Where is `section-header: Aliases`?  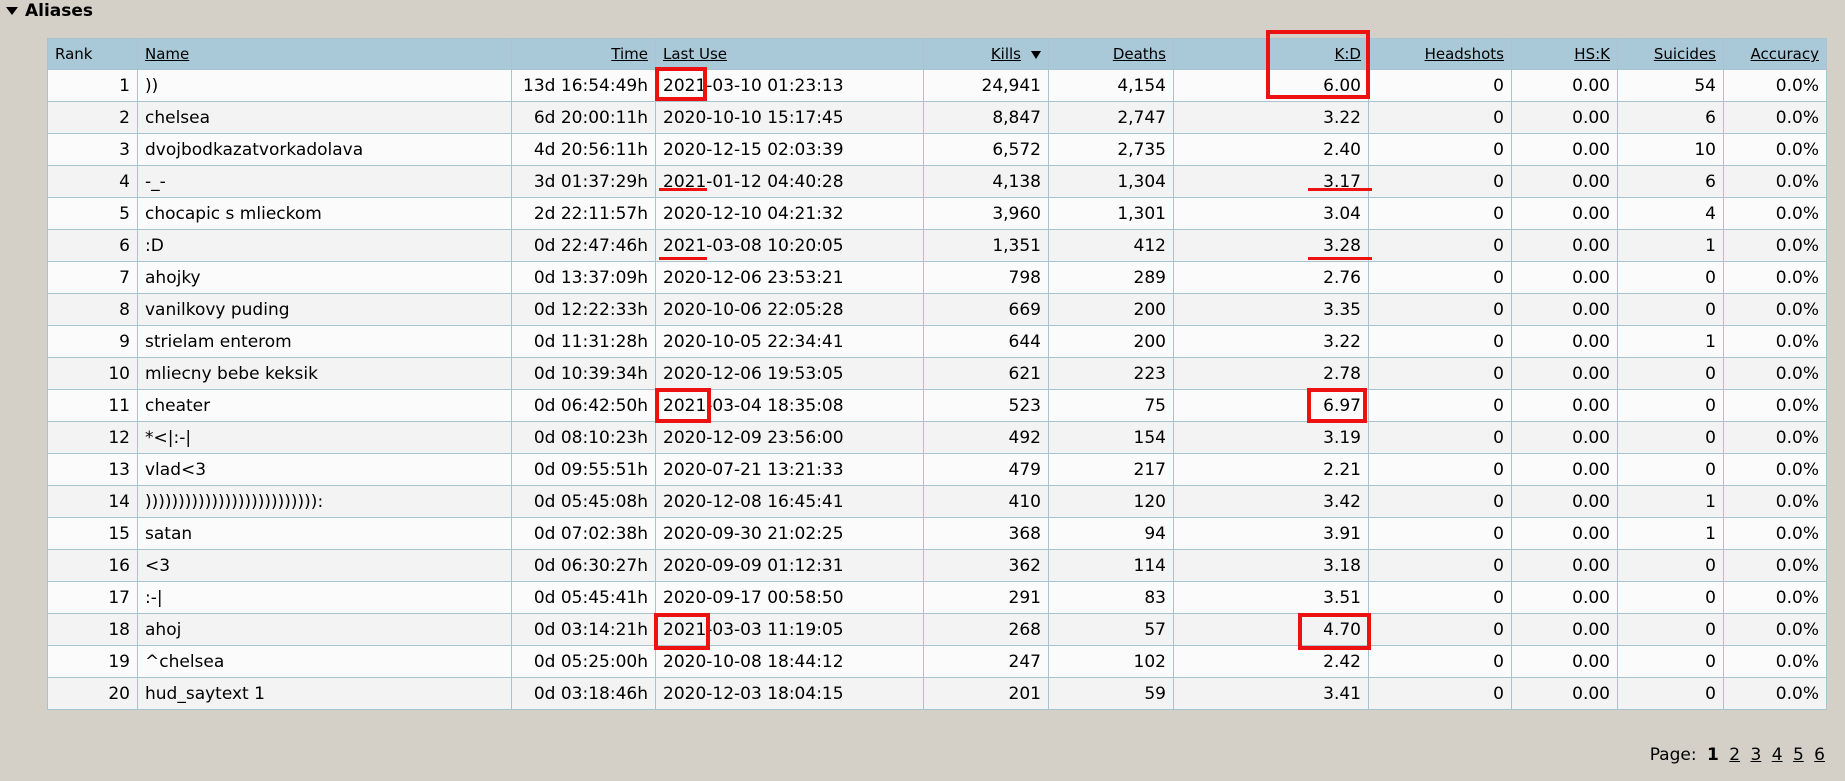
section-header: Aliases is located at coordinates (46, 11).